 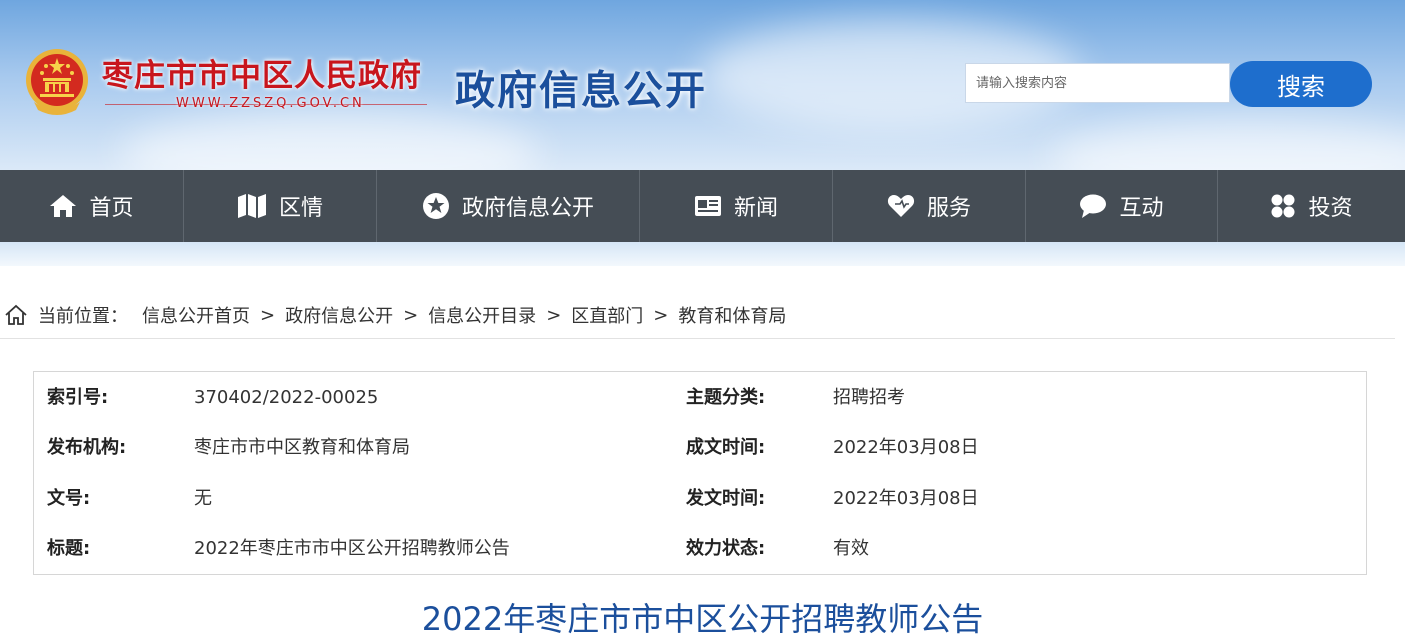 What do you see at coordinates (702, 619) in the screenshot?
I see `article-title: 2022年枣庄市市中区公开招聘教师公告` at bounding box center [702, 619].